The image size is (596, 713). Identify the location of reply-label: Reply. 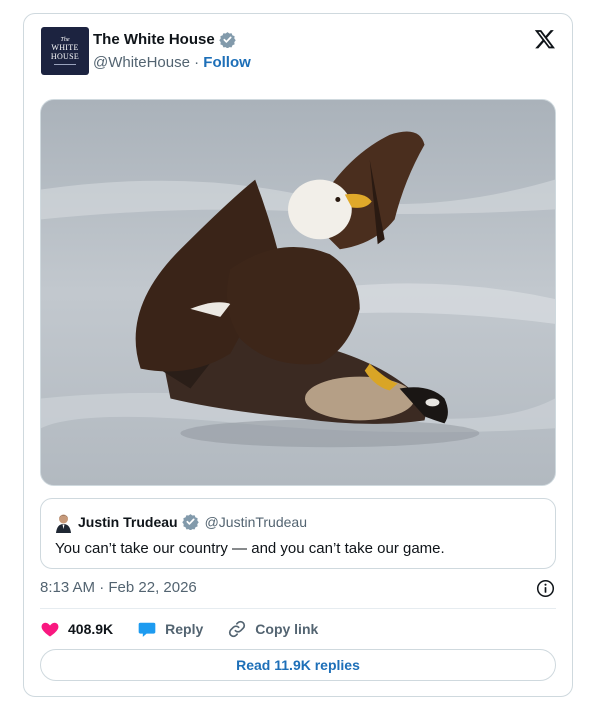
(184, 629).